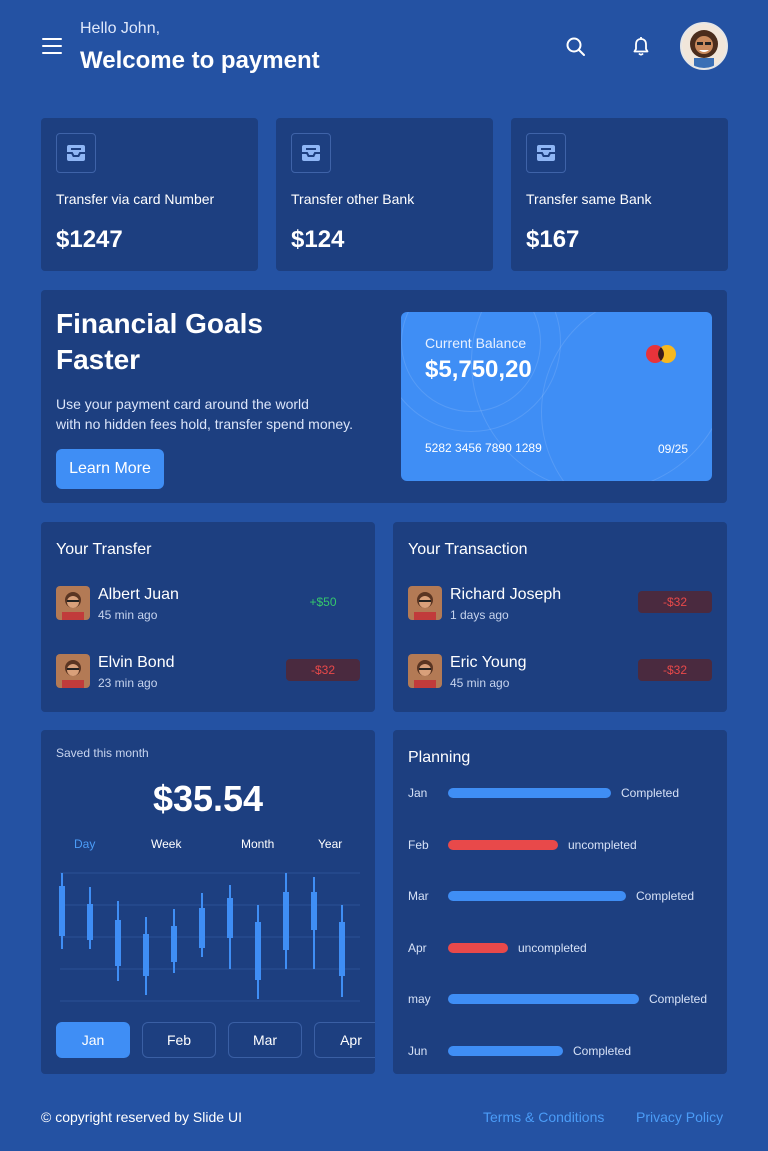 Image resolution: width=768 pixels, height=1151 pixels. I want to click on month-button-mar: Mar, so click(265, 1040).